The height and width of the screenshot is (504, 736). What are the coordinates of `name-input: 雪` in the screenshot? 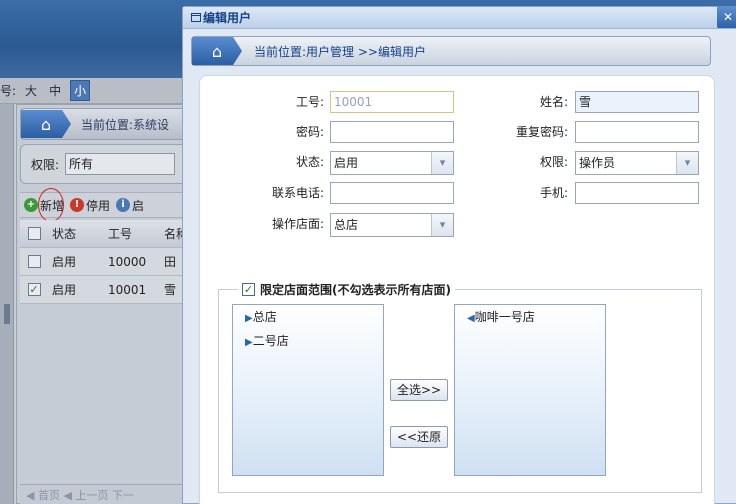 It's located at (637, 102).